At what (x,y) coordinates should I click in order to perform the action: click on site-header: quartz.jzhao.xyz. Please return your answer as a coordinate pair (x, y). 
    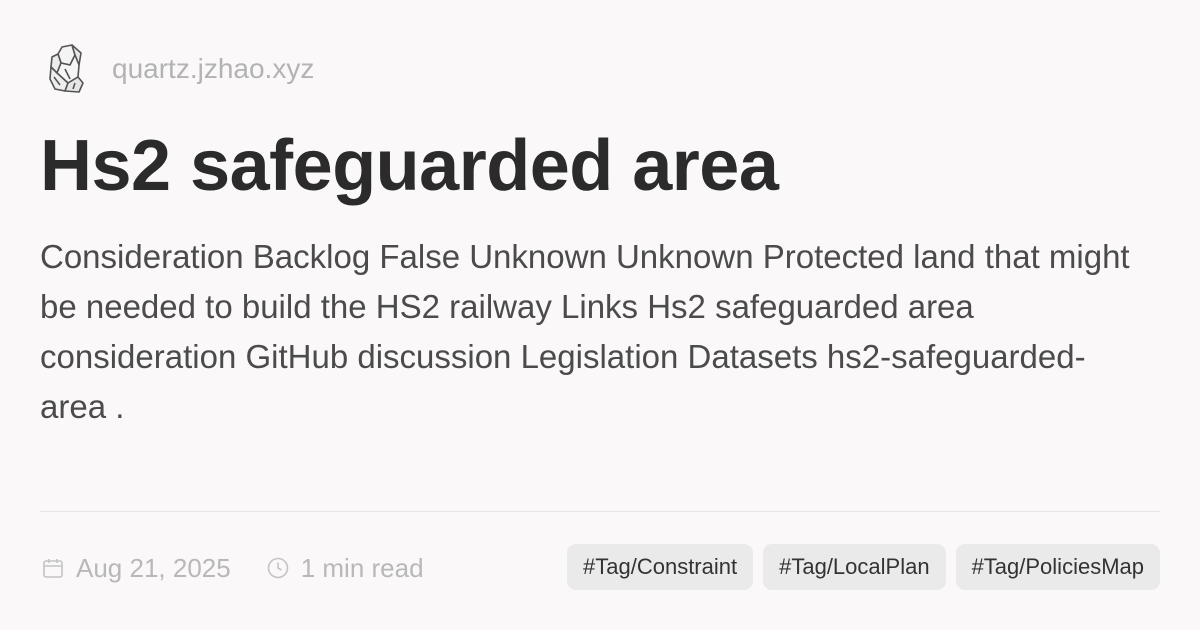
    Looking at the image, I should click on (180, 69).